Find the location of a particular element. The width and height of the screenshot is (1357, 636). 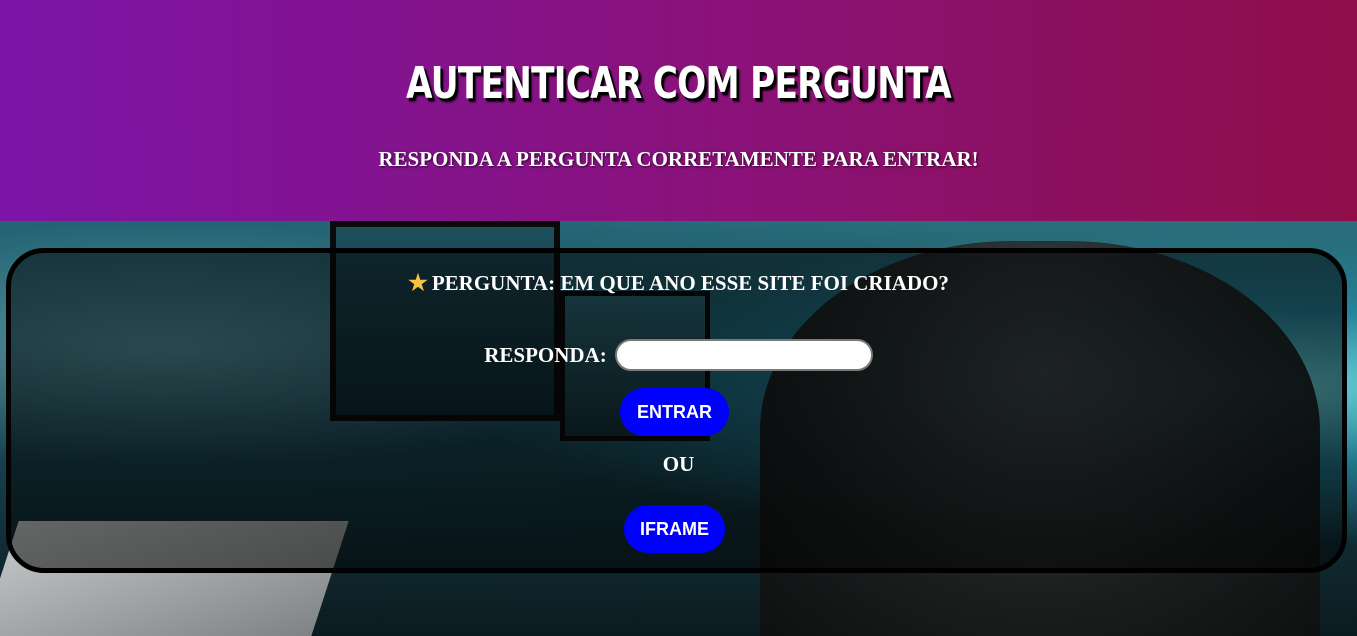

answer-row: RESPONDA: is located at coordinates (678, 355).